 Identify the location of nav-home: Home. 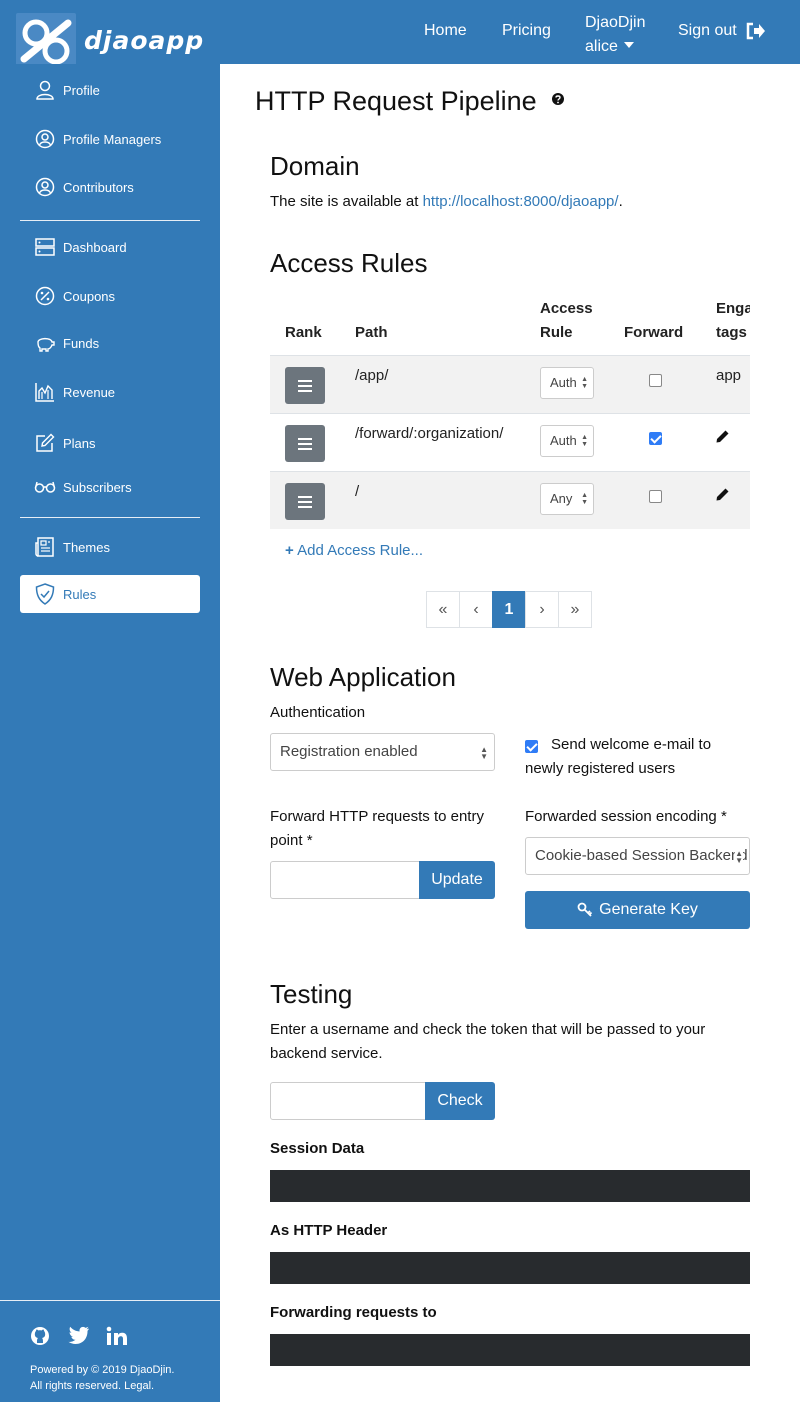
(445, 31).